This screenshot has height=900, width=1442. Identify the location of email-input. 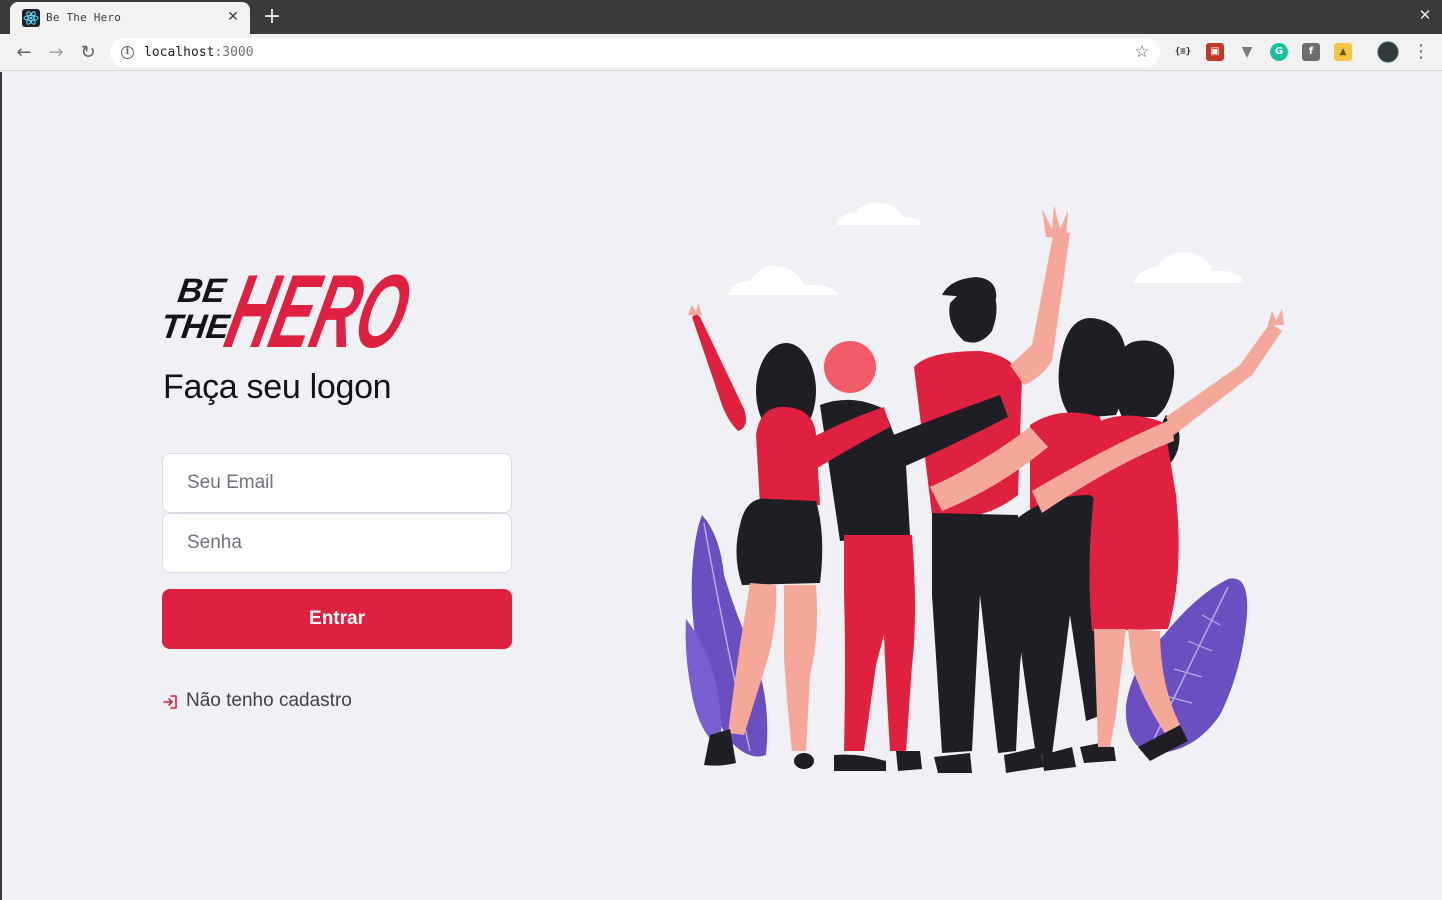
(337, 483).